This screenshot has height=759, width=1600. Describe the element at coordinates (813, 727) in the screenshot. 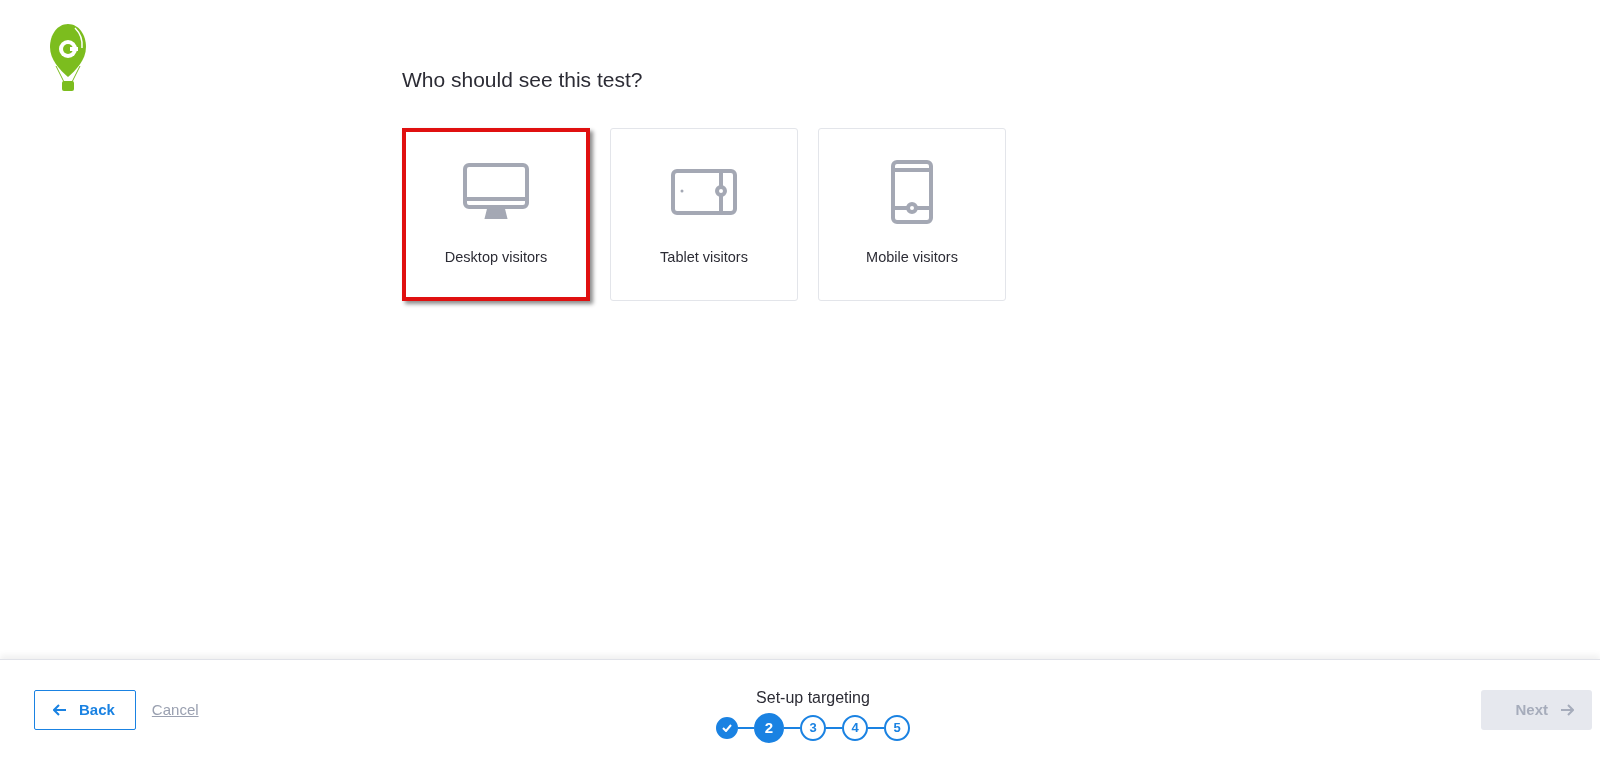

I see `step-number: 3` at that location.